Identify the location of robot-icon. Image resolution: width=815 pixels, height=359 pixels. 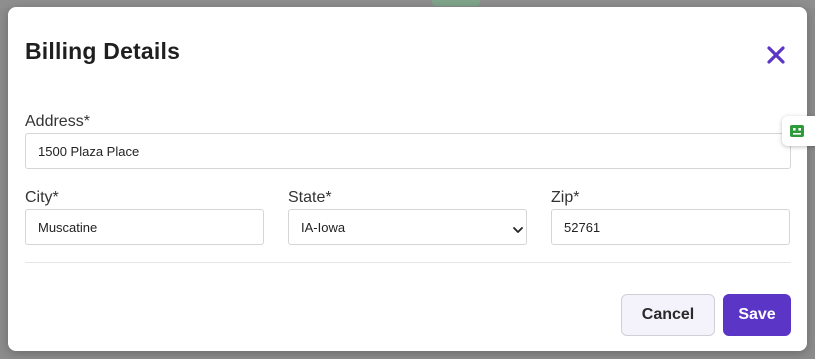
(797, 131).